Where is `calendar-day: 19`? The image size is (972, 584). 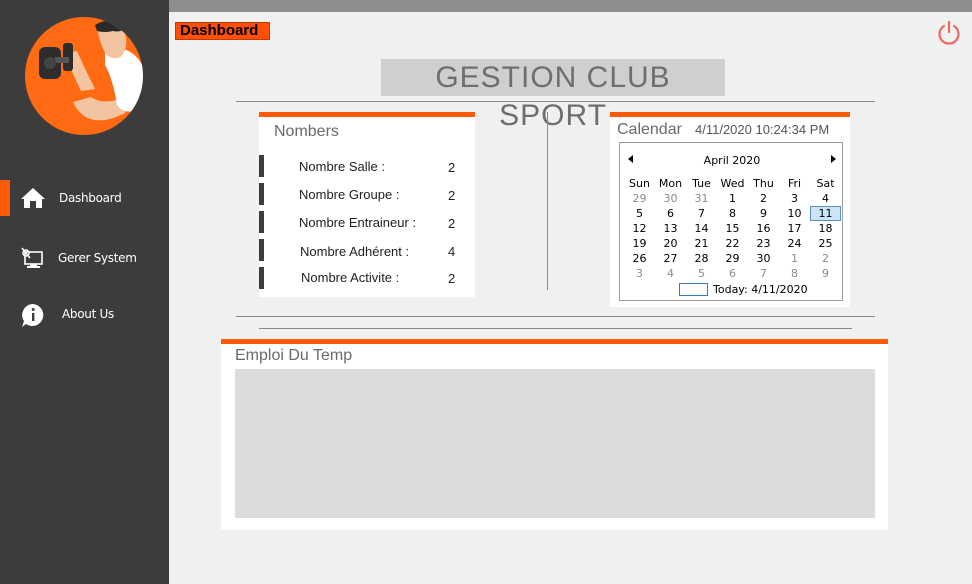
calendar-day: 19 is located at coordinates (639, 243).